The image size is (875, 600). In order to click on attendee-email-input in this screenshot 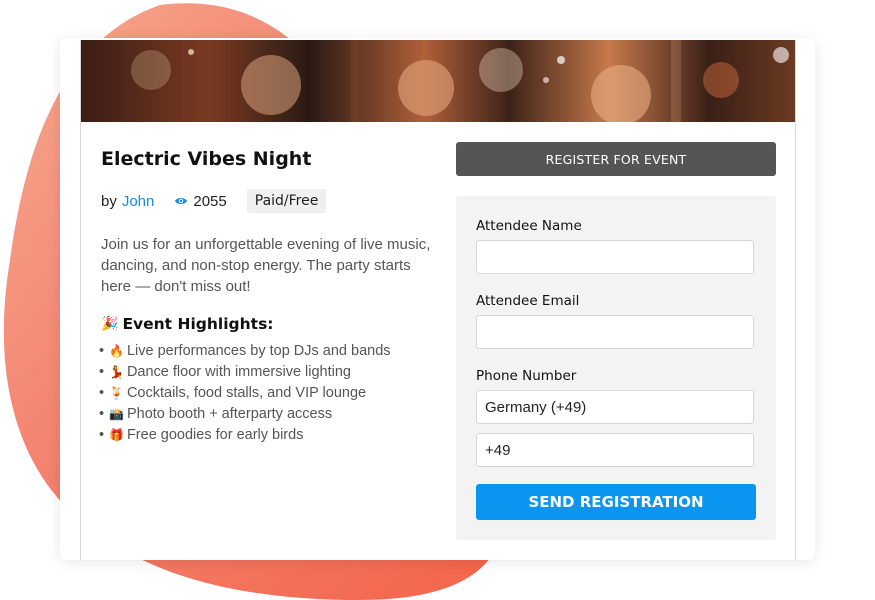, I will do `click(615, 332)`.